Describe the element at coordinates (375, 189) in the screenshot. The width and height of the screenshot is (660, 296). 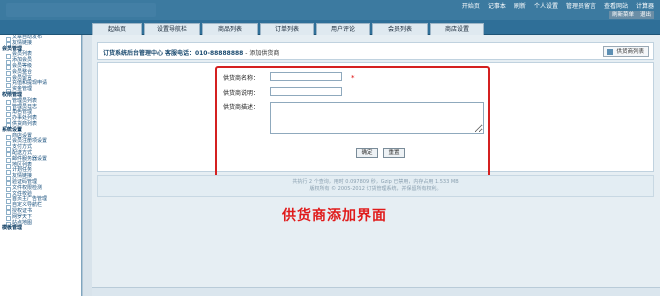
I see `footer-copyright: 版权所有 © 2005-2012 订货管理系统，并保留所有权利。` at that location.